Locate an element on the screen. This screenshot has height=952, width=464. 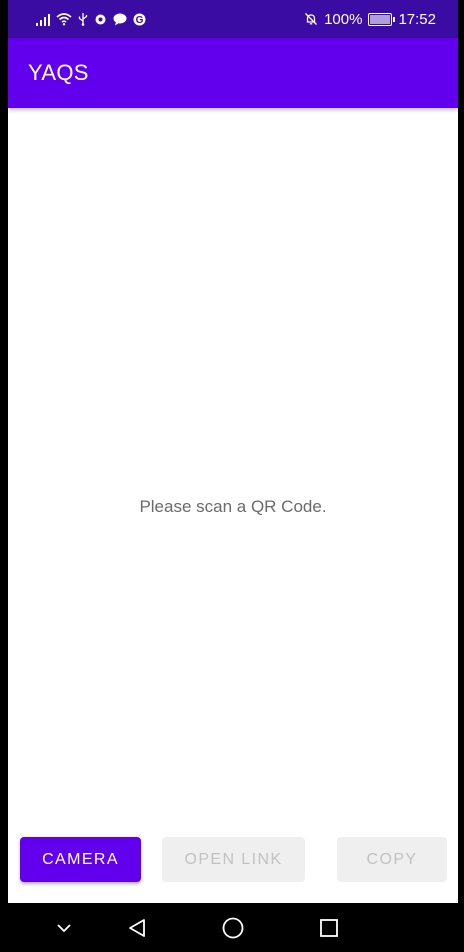
svg-text: G is located at coordinates (140, 20).